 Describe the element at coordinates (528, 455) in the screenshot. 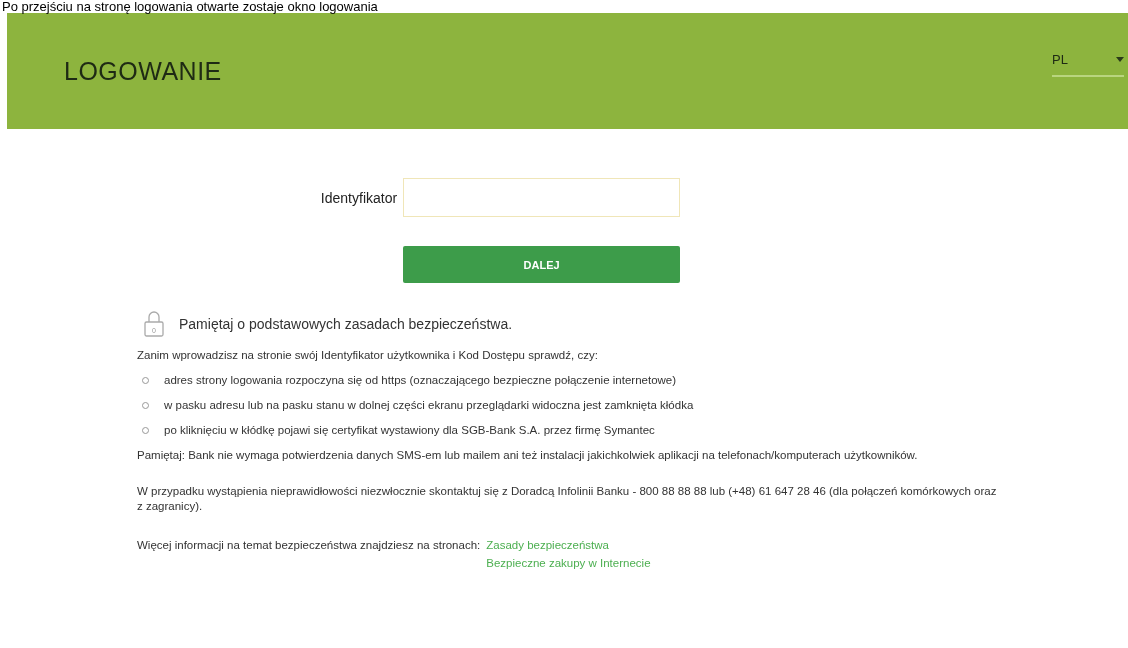

I see `note-text: Pamiętaj: Bank nie wymaga potwierdzenia danych SMS-em lub mailem ani też instalacji jakichkolwiek aplikacji na telefonach/komputerach użytkowników.` at that location.